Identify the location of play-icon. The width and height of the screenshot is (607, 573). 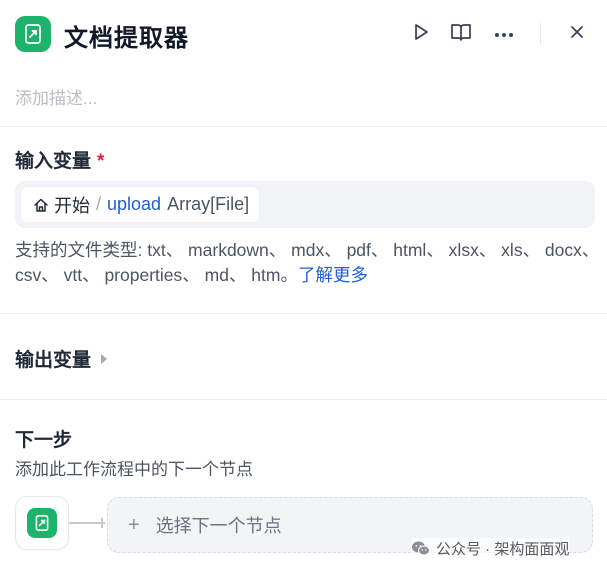
(421, 34).